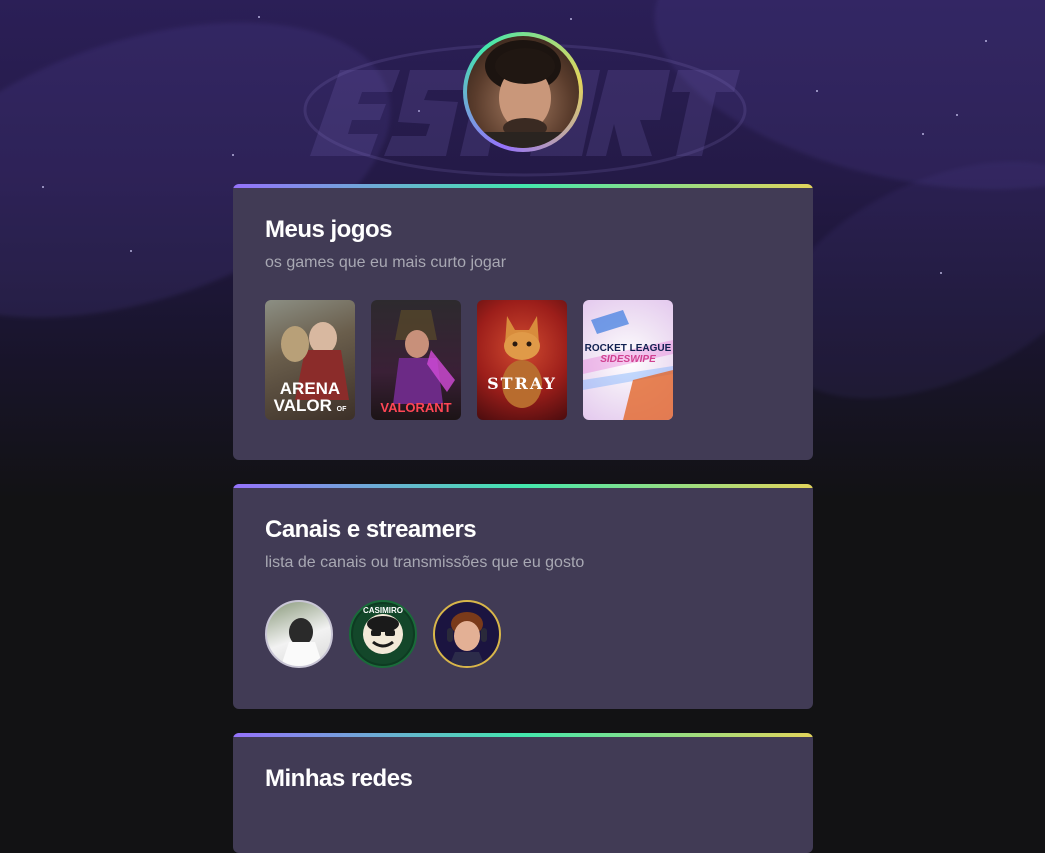 Image resolution: width=1045 pixels, height=853 pixels. I want to click on streamers-title: Canais e streamers, so click(371, 529).